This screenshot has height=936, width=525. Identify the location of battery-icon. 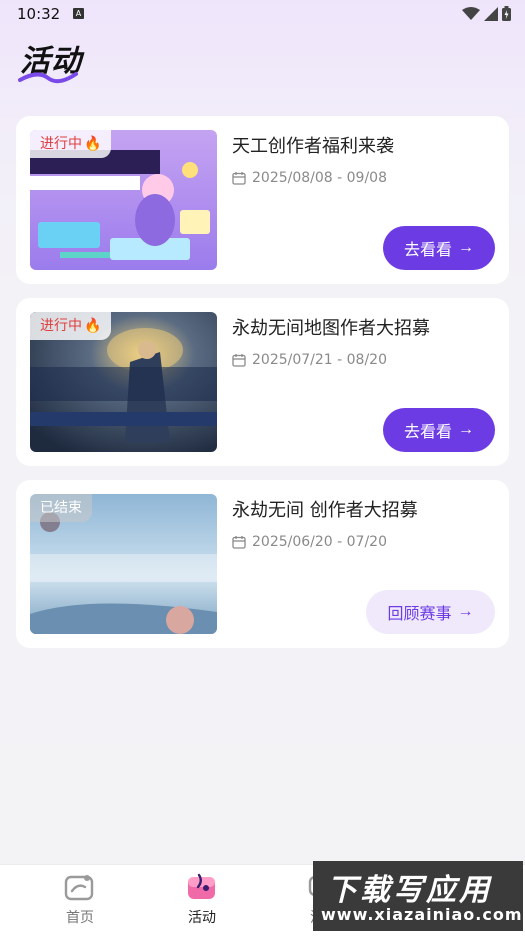
(506, 13).